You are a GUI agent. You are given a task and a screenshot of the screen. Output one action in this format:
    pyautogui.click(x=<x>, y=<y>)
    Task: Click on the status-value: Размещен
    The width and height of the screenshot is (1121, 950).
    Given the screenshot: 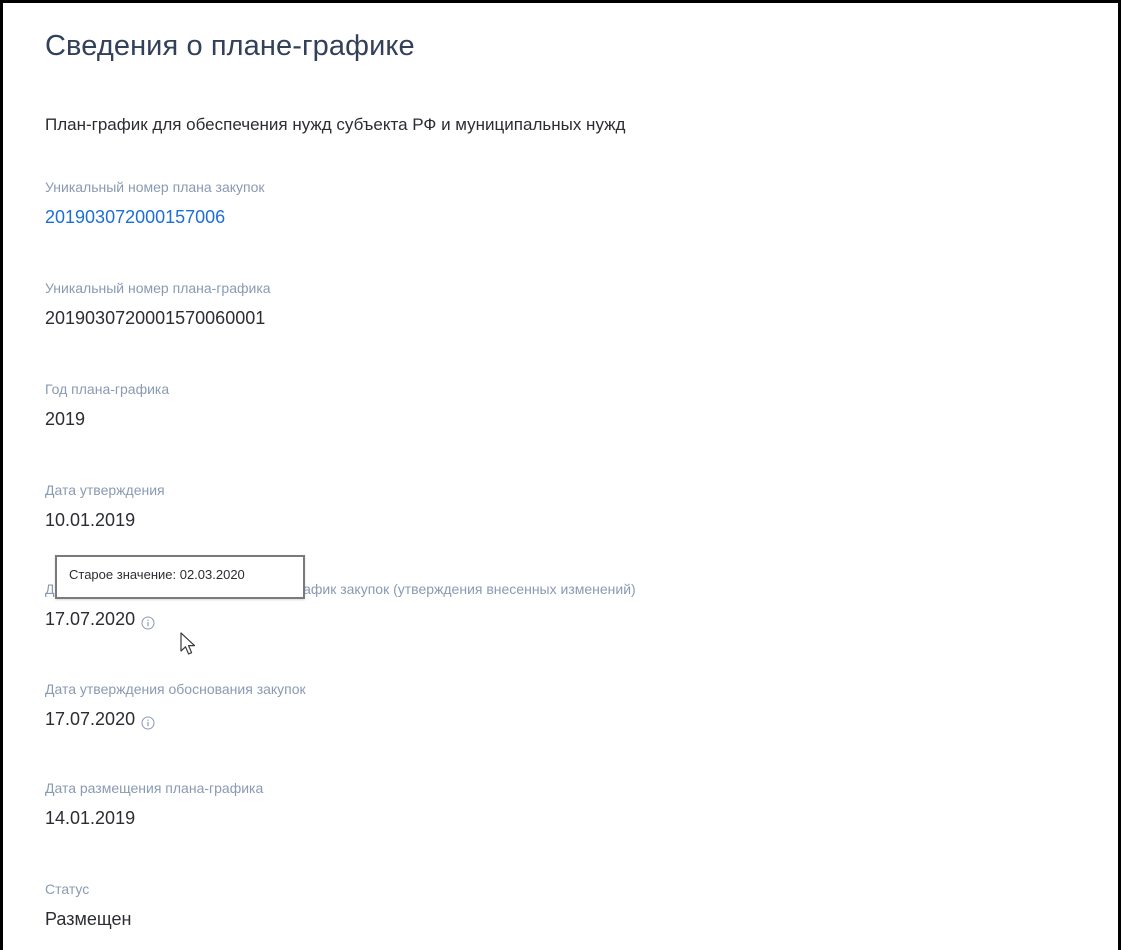 What is the action you would take?
    pyautogui.click(x=88, y=919)
    